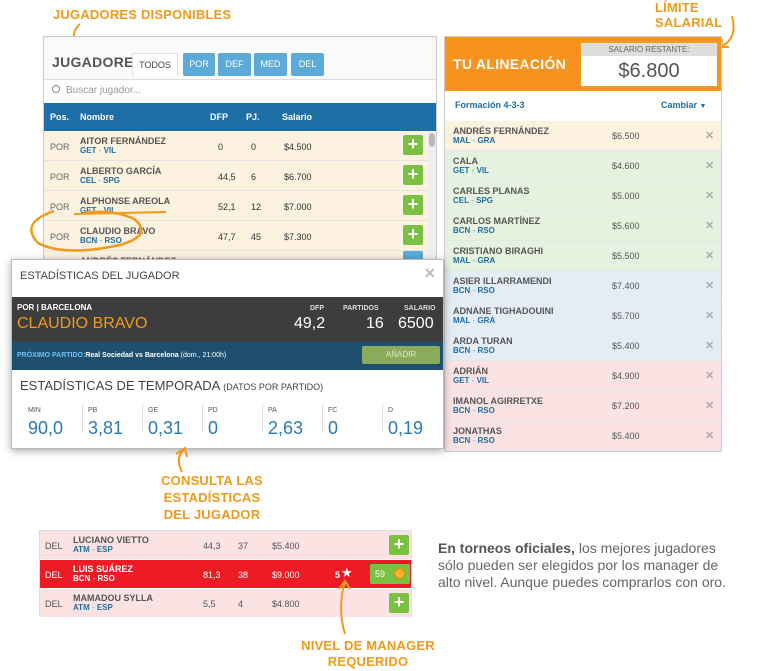 This screenshot has width=766, height=671. Describe the element at coordinates (286, 546) in the screenshot. I see `player-salary: $5.400` at that location.